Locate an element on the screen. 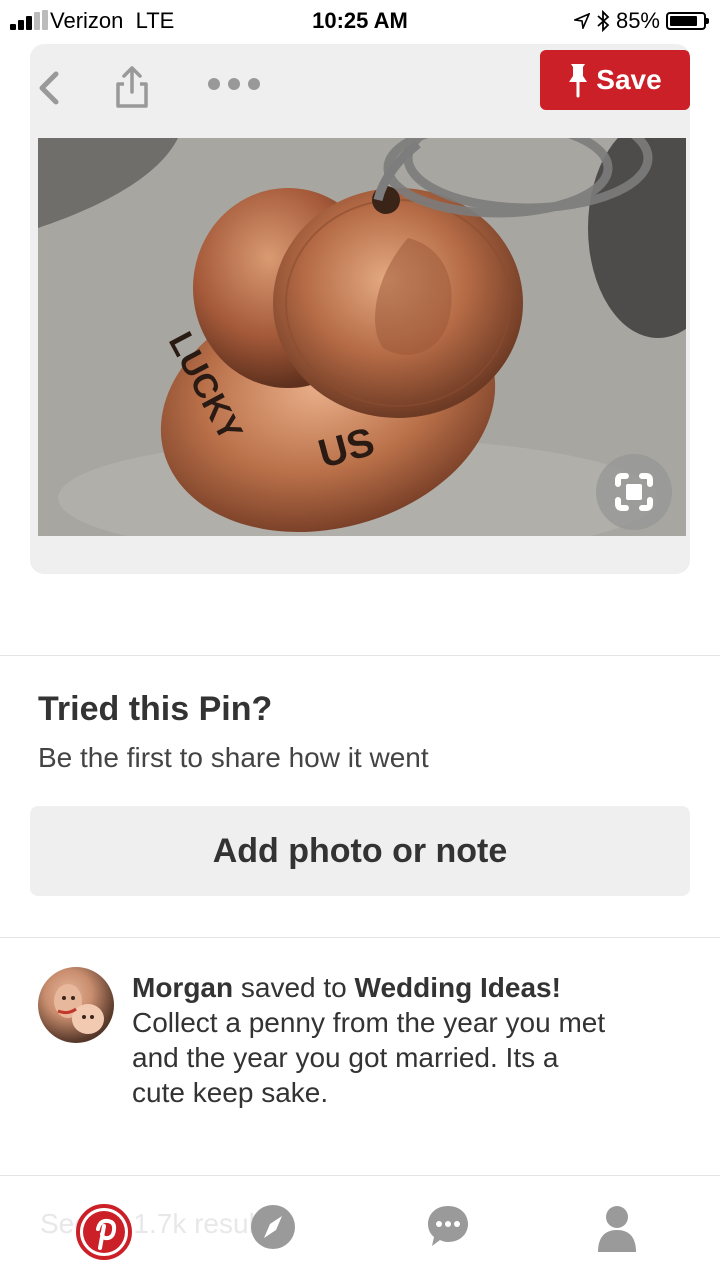 The width and height of the screenshot is (720, 1280). board-name: Wedding Ideas! is located at coordinates (458, 987).